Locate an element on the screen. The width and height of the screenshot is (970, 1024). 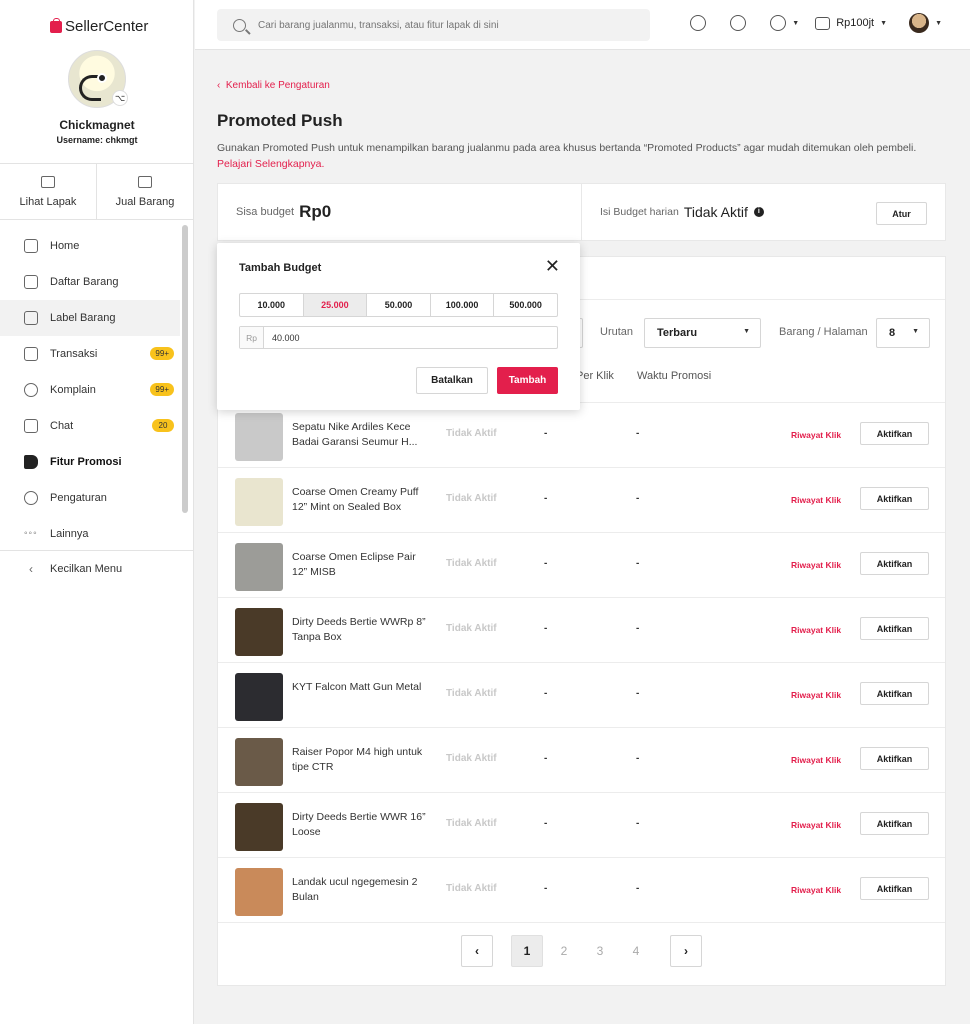
product-name: Landak ucul ngegemesin 2 Bulan is located at coordinates (362, 890).